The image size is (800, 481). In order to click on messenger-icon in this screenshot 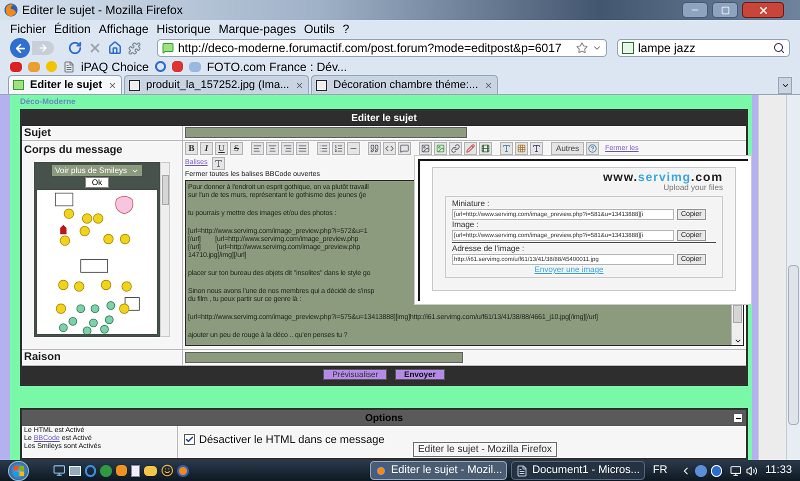, I will do `click(167, 470)`.